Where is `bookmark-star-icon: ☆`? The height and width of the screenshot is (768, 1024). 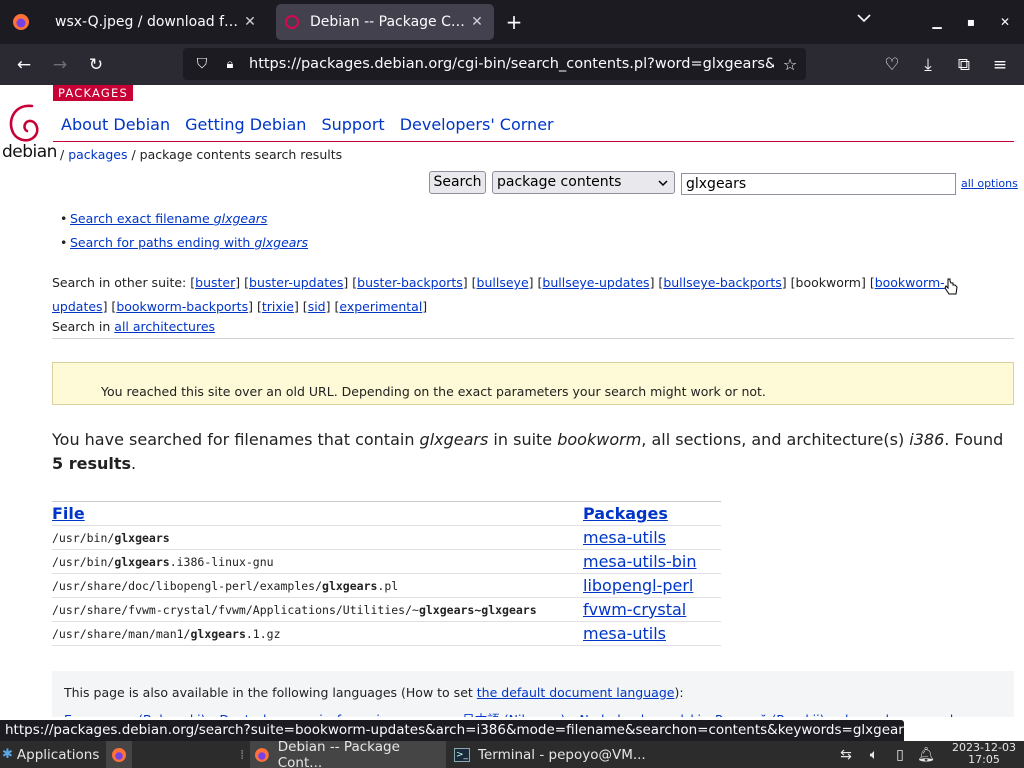
bookmark-star-icon: ☆ is located at coordinates (790, 64).